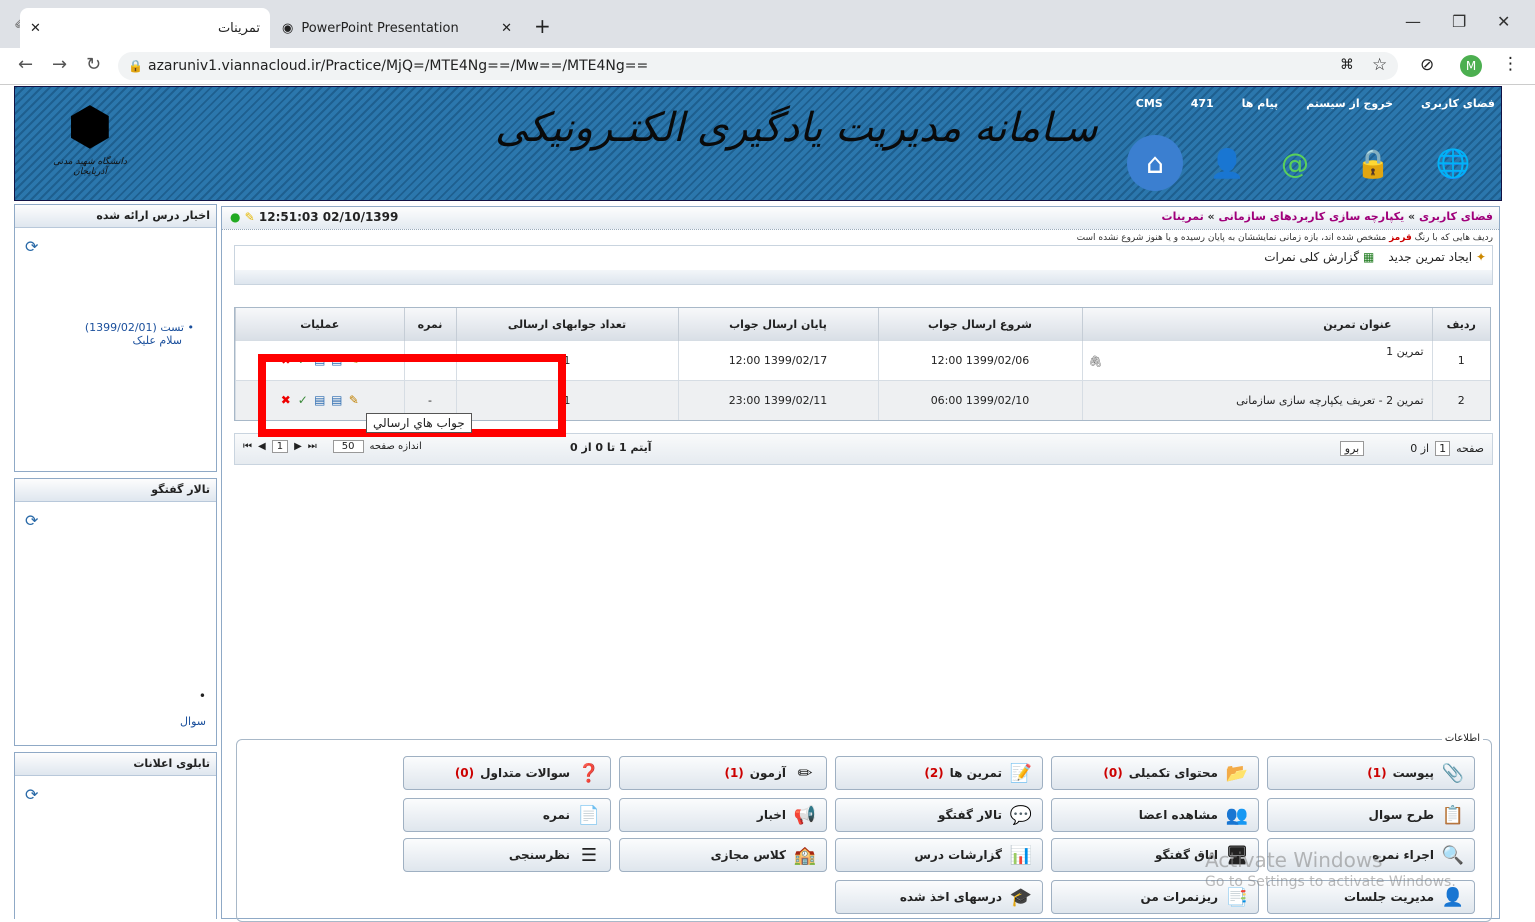 The height and width of the screenshot is (922, 1535). I want to click on module-icon: 🎓, so click(1021, 897).